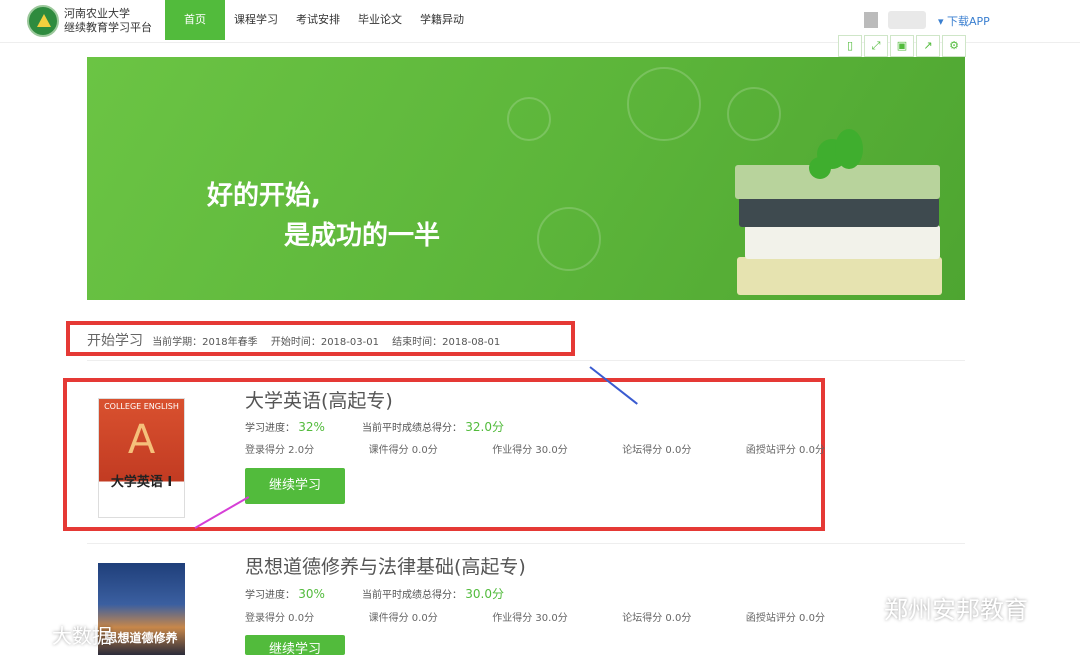 This screenshot has width=1080, height=655. What do you see at coordinates (43, 21) in the screenshot?
I see `school-logo-icon` at bounding box center [43, 21].